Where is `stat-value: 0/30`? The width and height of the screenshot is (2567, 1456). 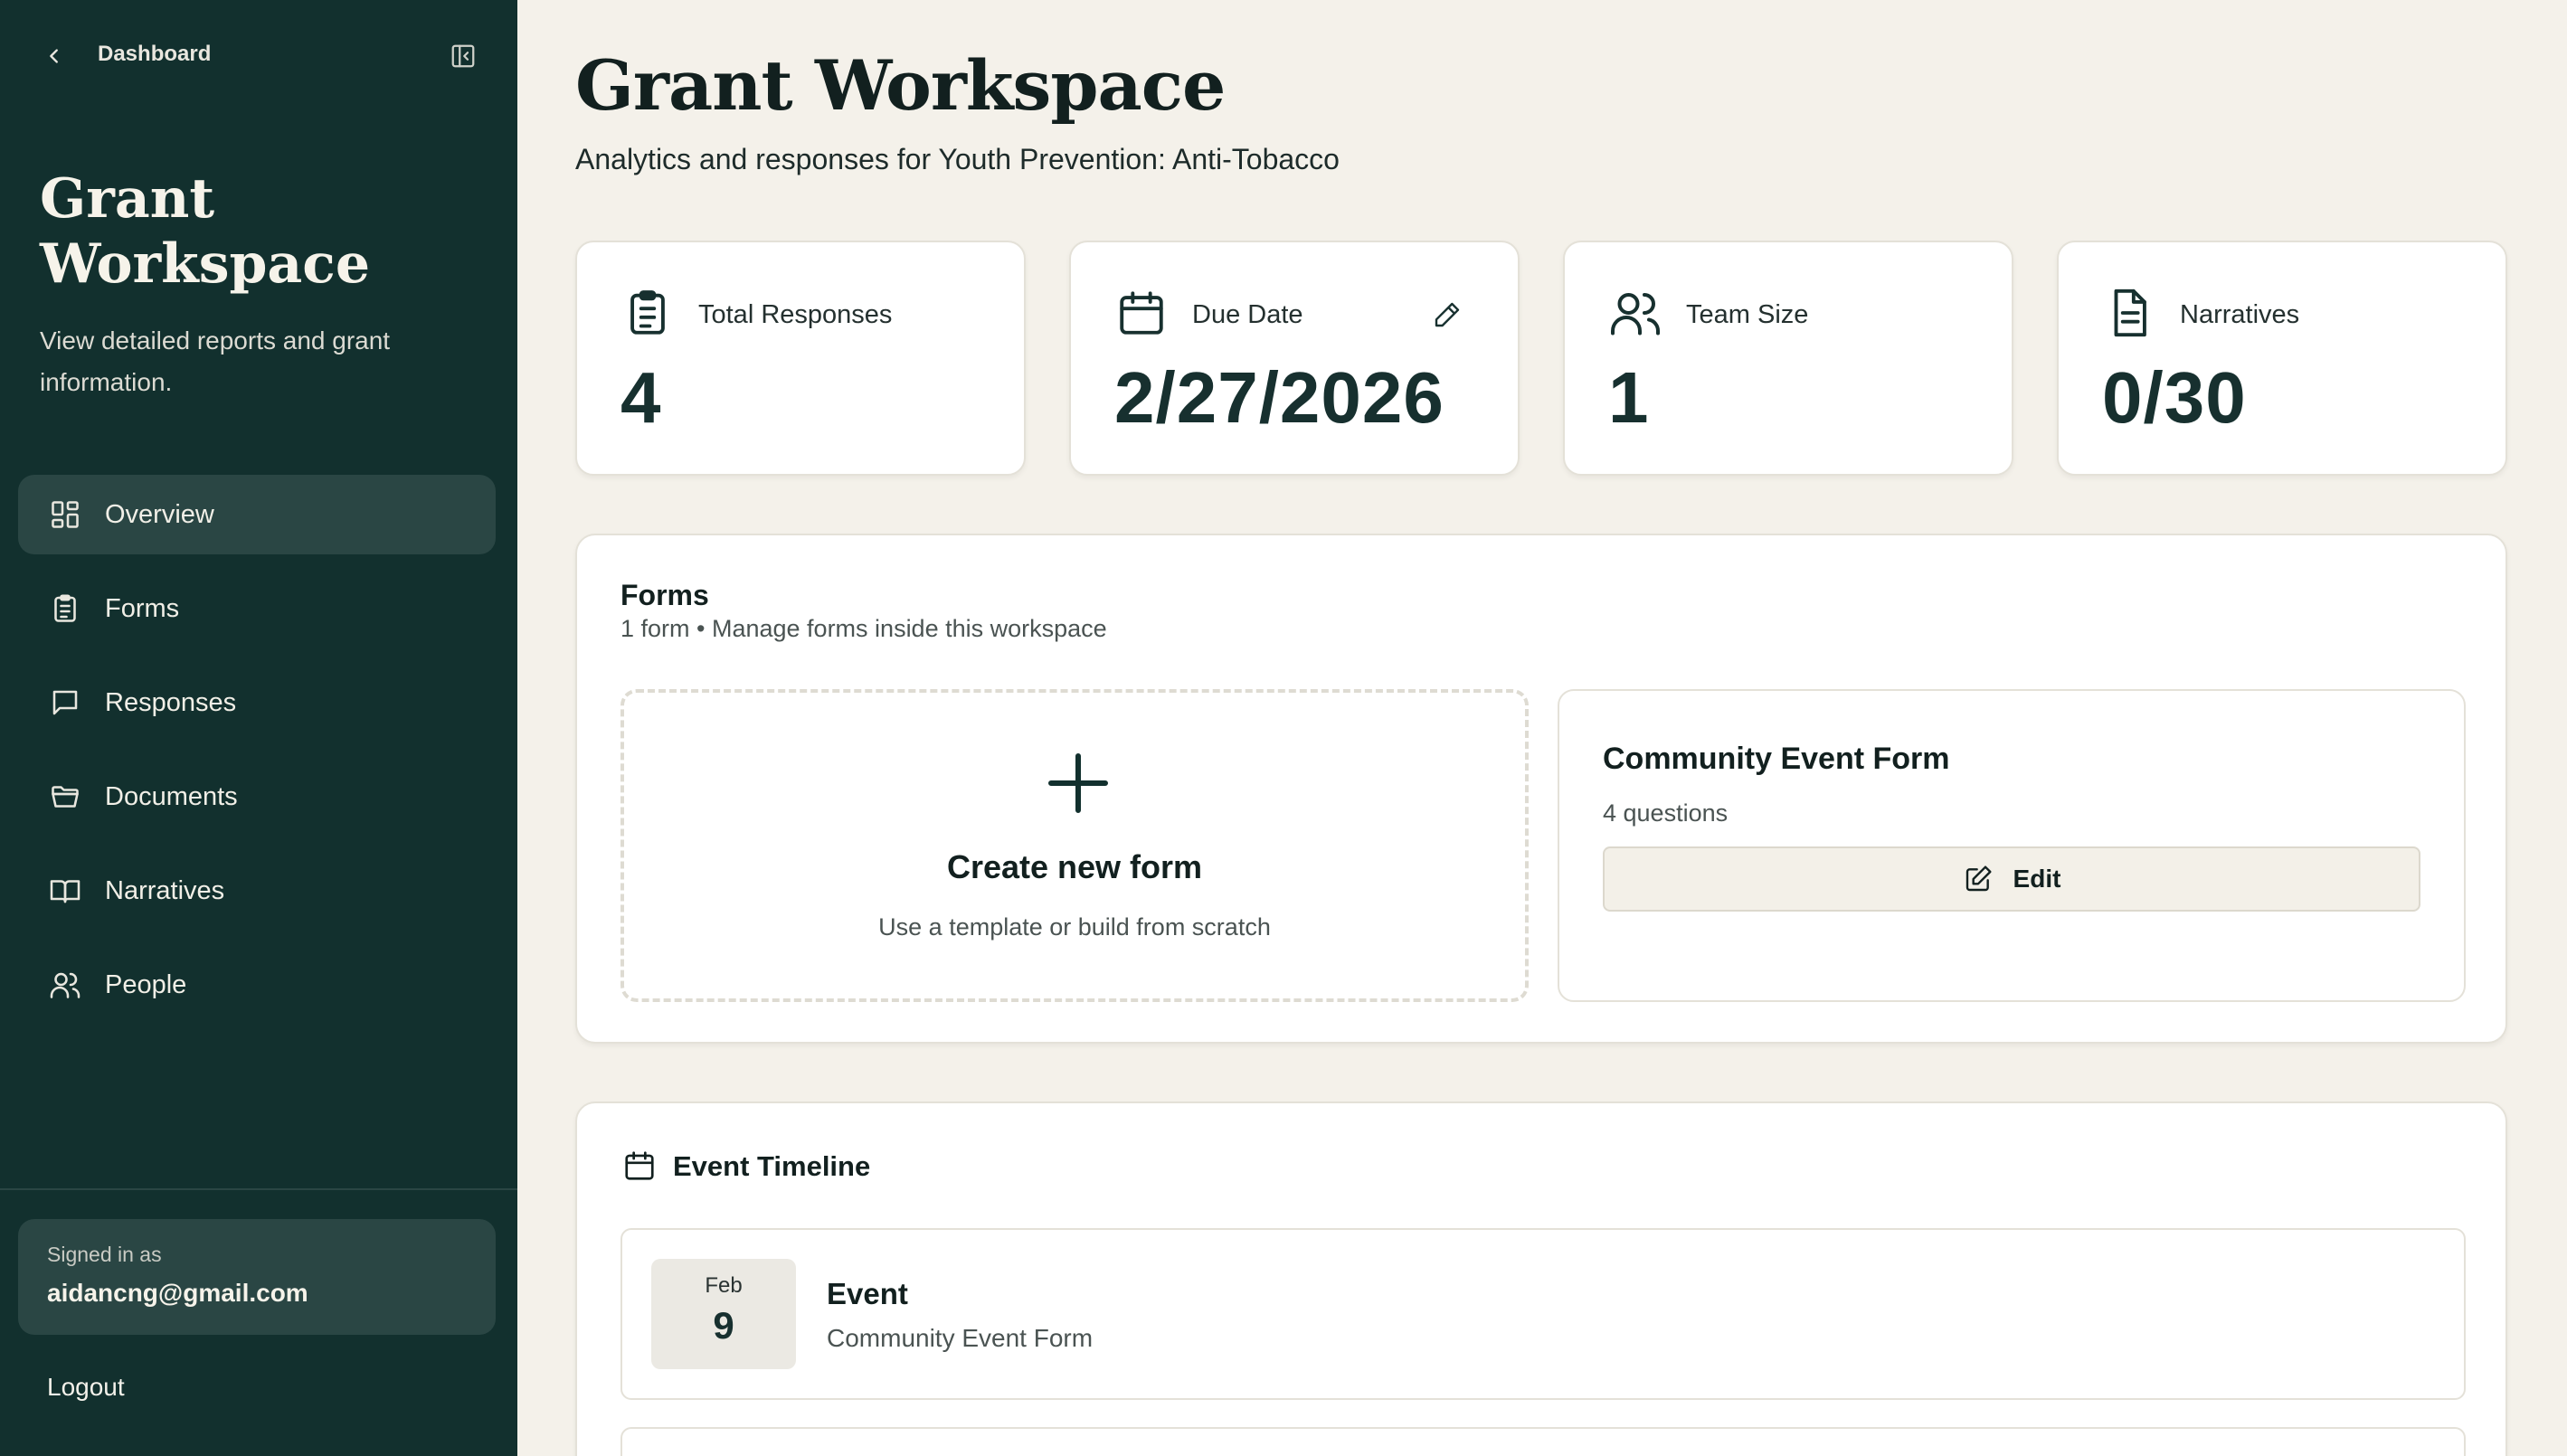
stat-value: 0/30 is located at coordinates (2174, 398).